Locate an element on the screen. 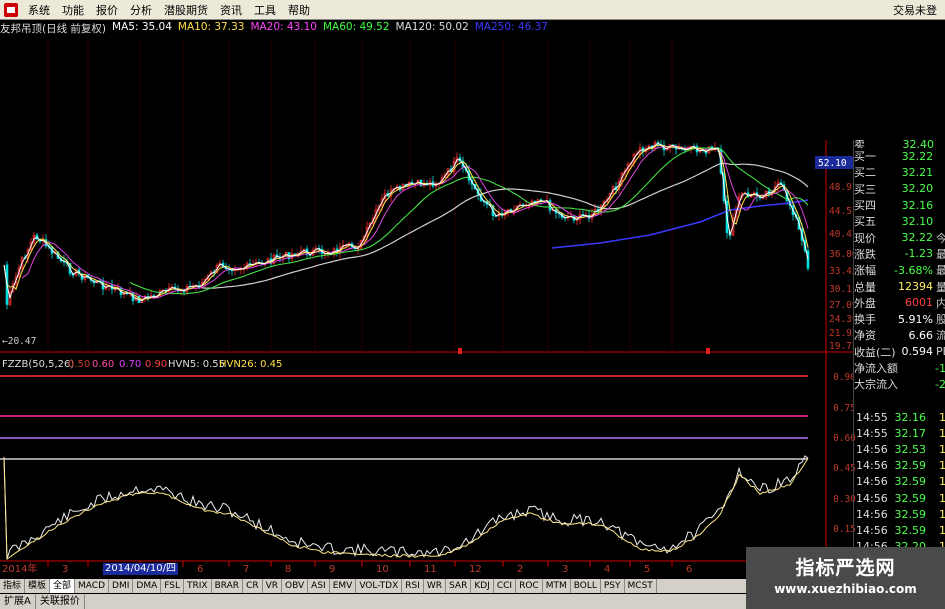 This screenshot has height=609, width=945. time-tick: 5 is located at coordinates (647, 569).